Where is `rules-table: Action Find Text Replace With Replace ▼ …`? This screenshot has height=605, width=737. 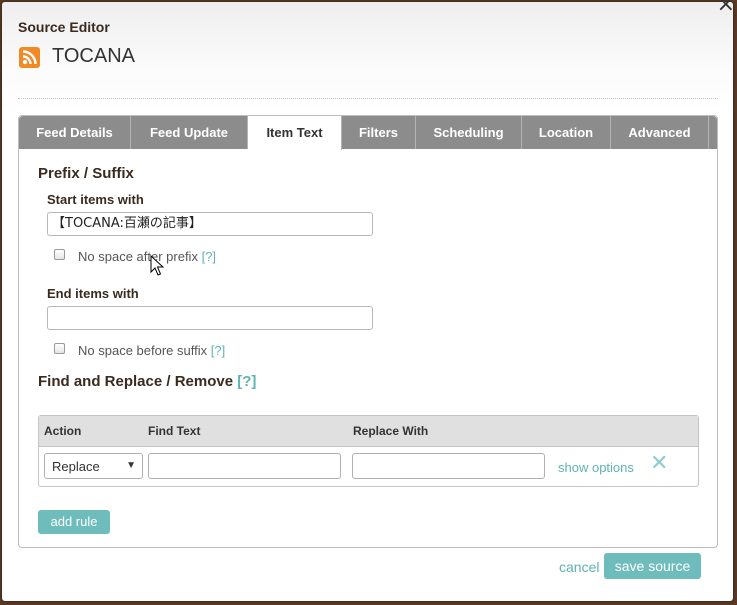 rules-table: Action Find Text Replace With Replace ▼ … is located at coordinates (368, 451).